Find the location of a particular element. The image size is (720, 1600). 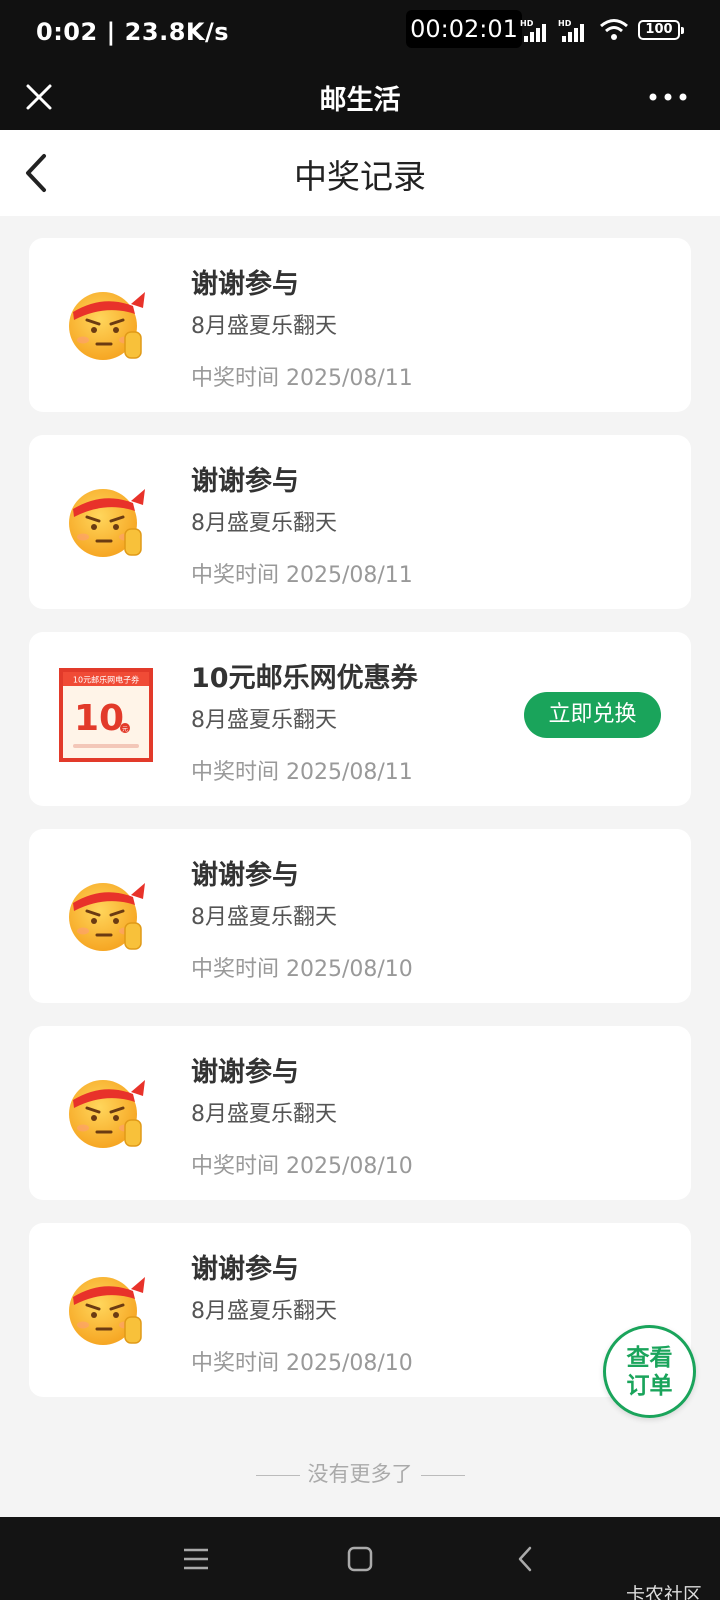

no-more-indicator: 没有更多了 is located at coordinates (360, 1473).